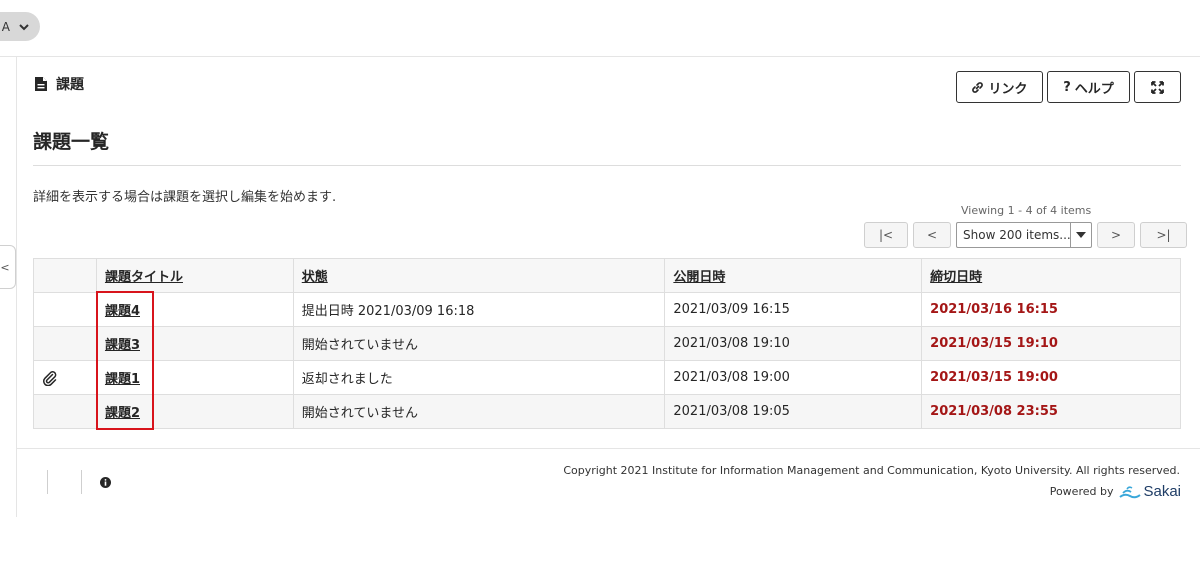 This screenshot has width=1200, height=567. What do you see at coordinates (185, 197) in the screenshot?
I see `instructions-text: 詳細を表示する場合は課題を選択し編集を始めます.` at bounding box center [185, 197].